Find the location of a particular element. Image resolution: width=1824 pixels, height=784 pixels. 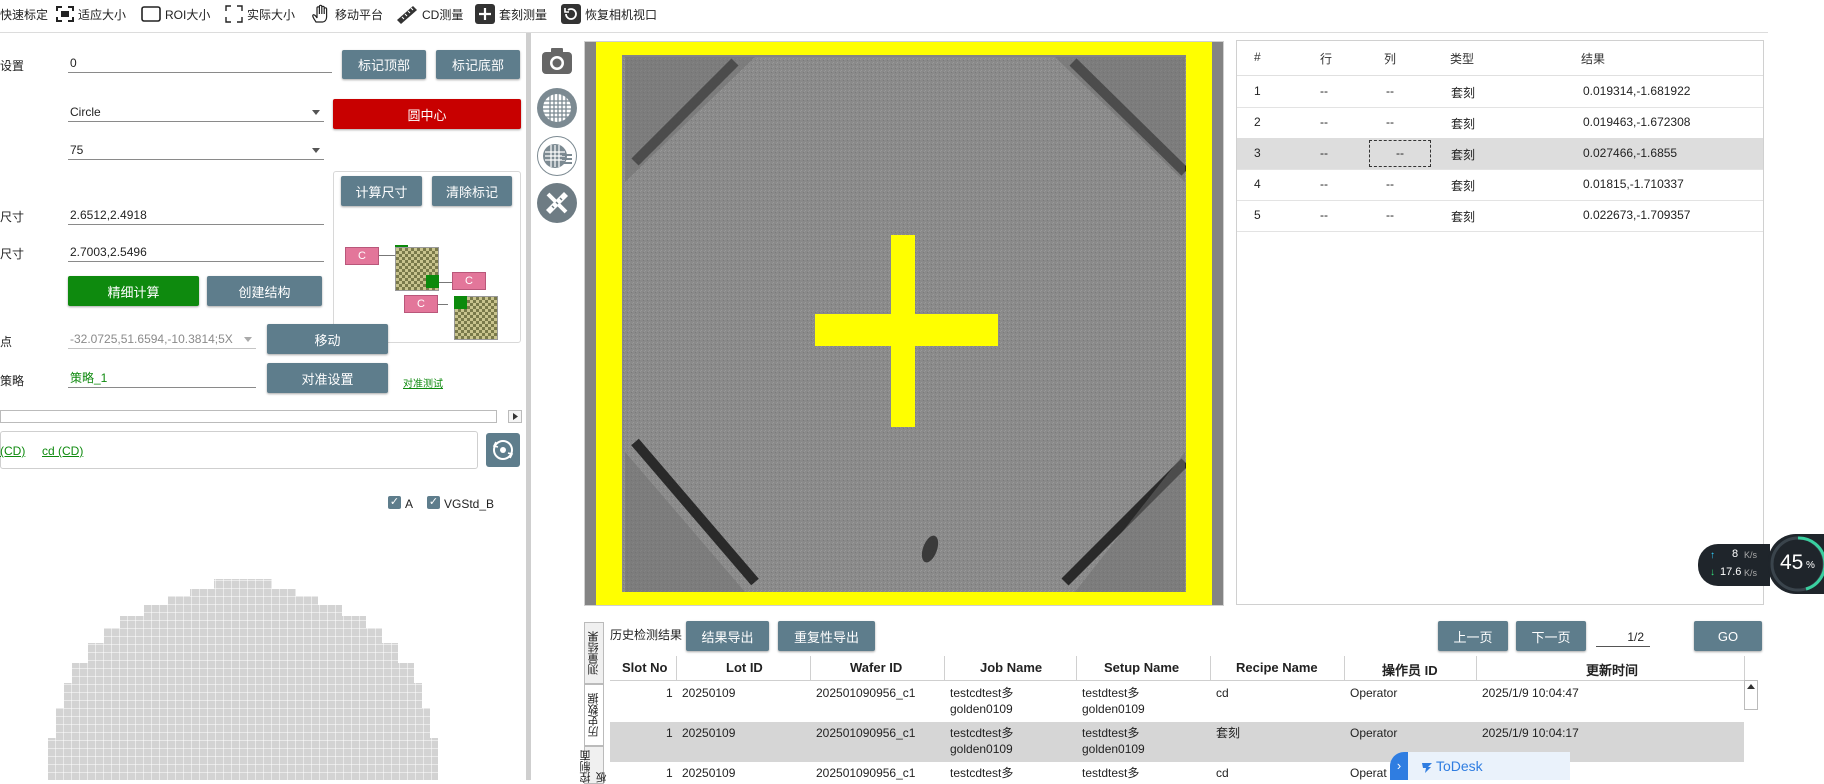

percent-sign: % is located at coordinates (1810, 565).